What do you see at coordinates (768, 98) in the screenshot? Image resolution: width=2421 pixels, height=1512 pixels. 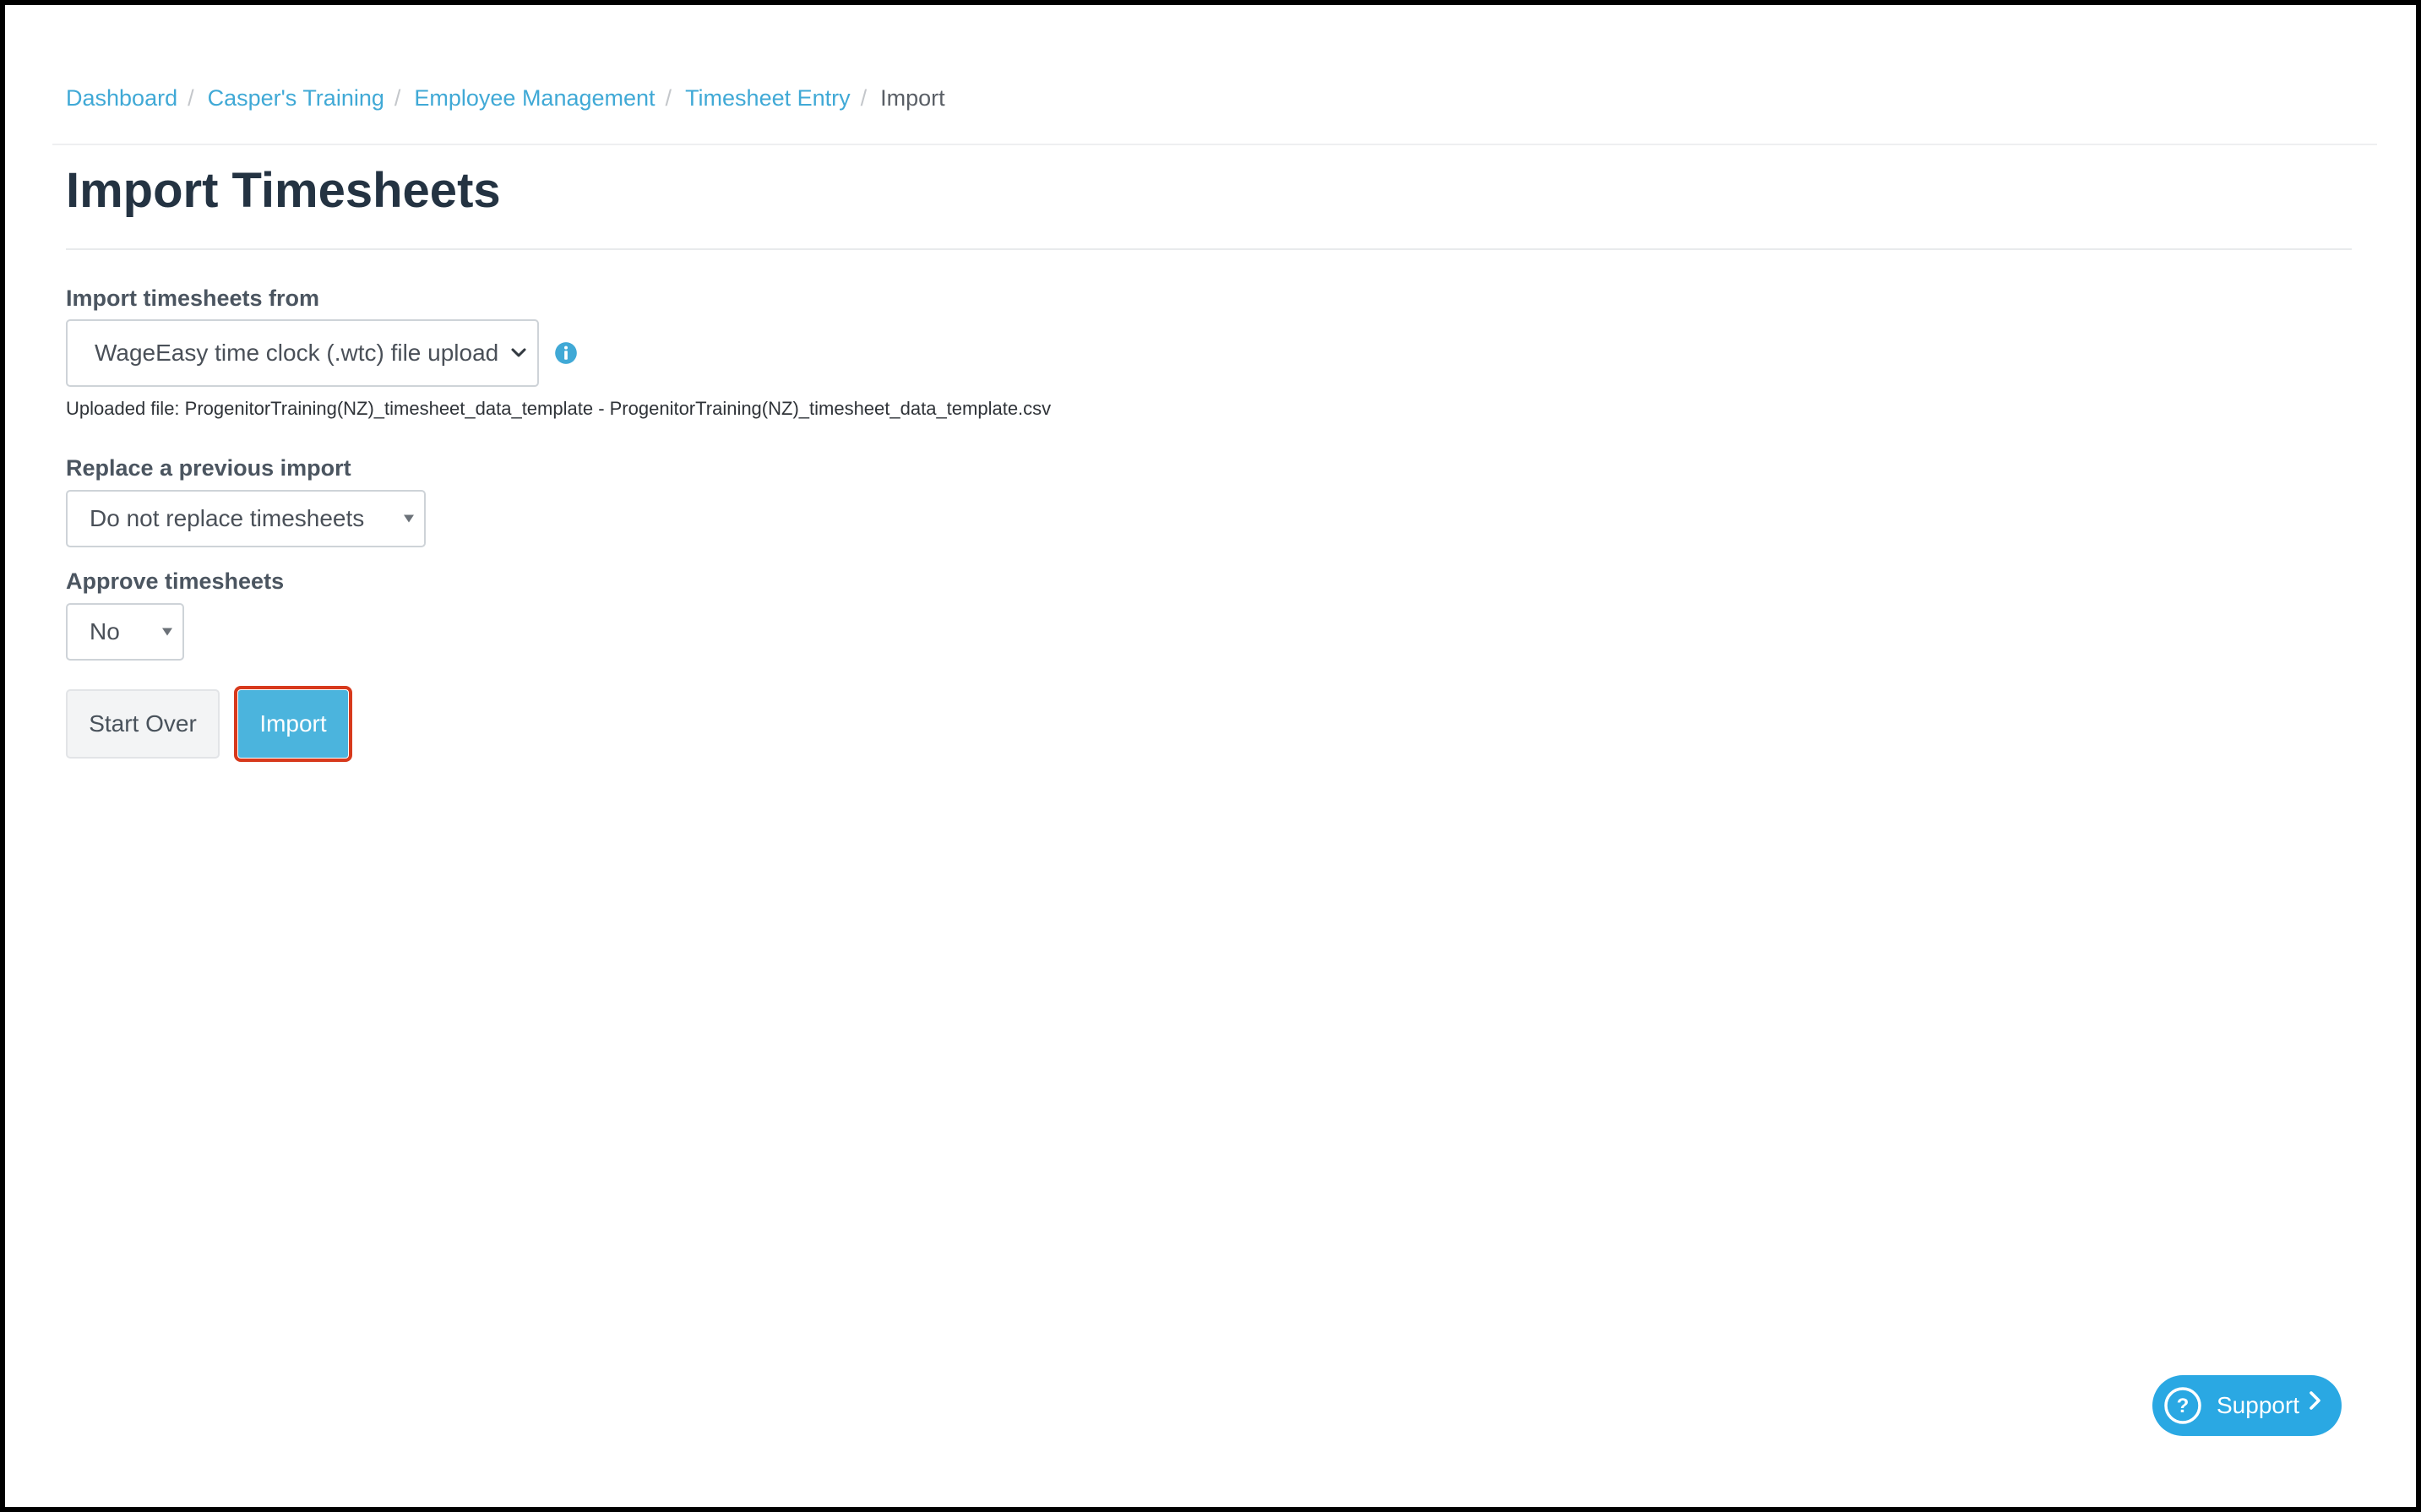 I see `breadcrumb-timesheet-entry-link: Timesheet Entry` at bounding box center [768, 98].